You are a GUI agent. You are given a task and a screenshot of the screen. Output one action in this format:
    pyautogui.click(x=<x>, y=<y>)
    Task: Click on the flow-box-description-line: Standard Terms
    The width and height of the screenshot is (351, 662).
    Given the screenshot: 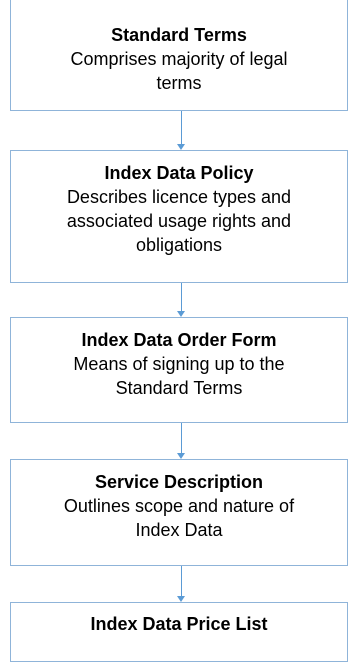 What is the action you would take?
    pyautogui.click(x=179, y=388)
    